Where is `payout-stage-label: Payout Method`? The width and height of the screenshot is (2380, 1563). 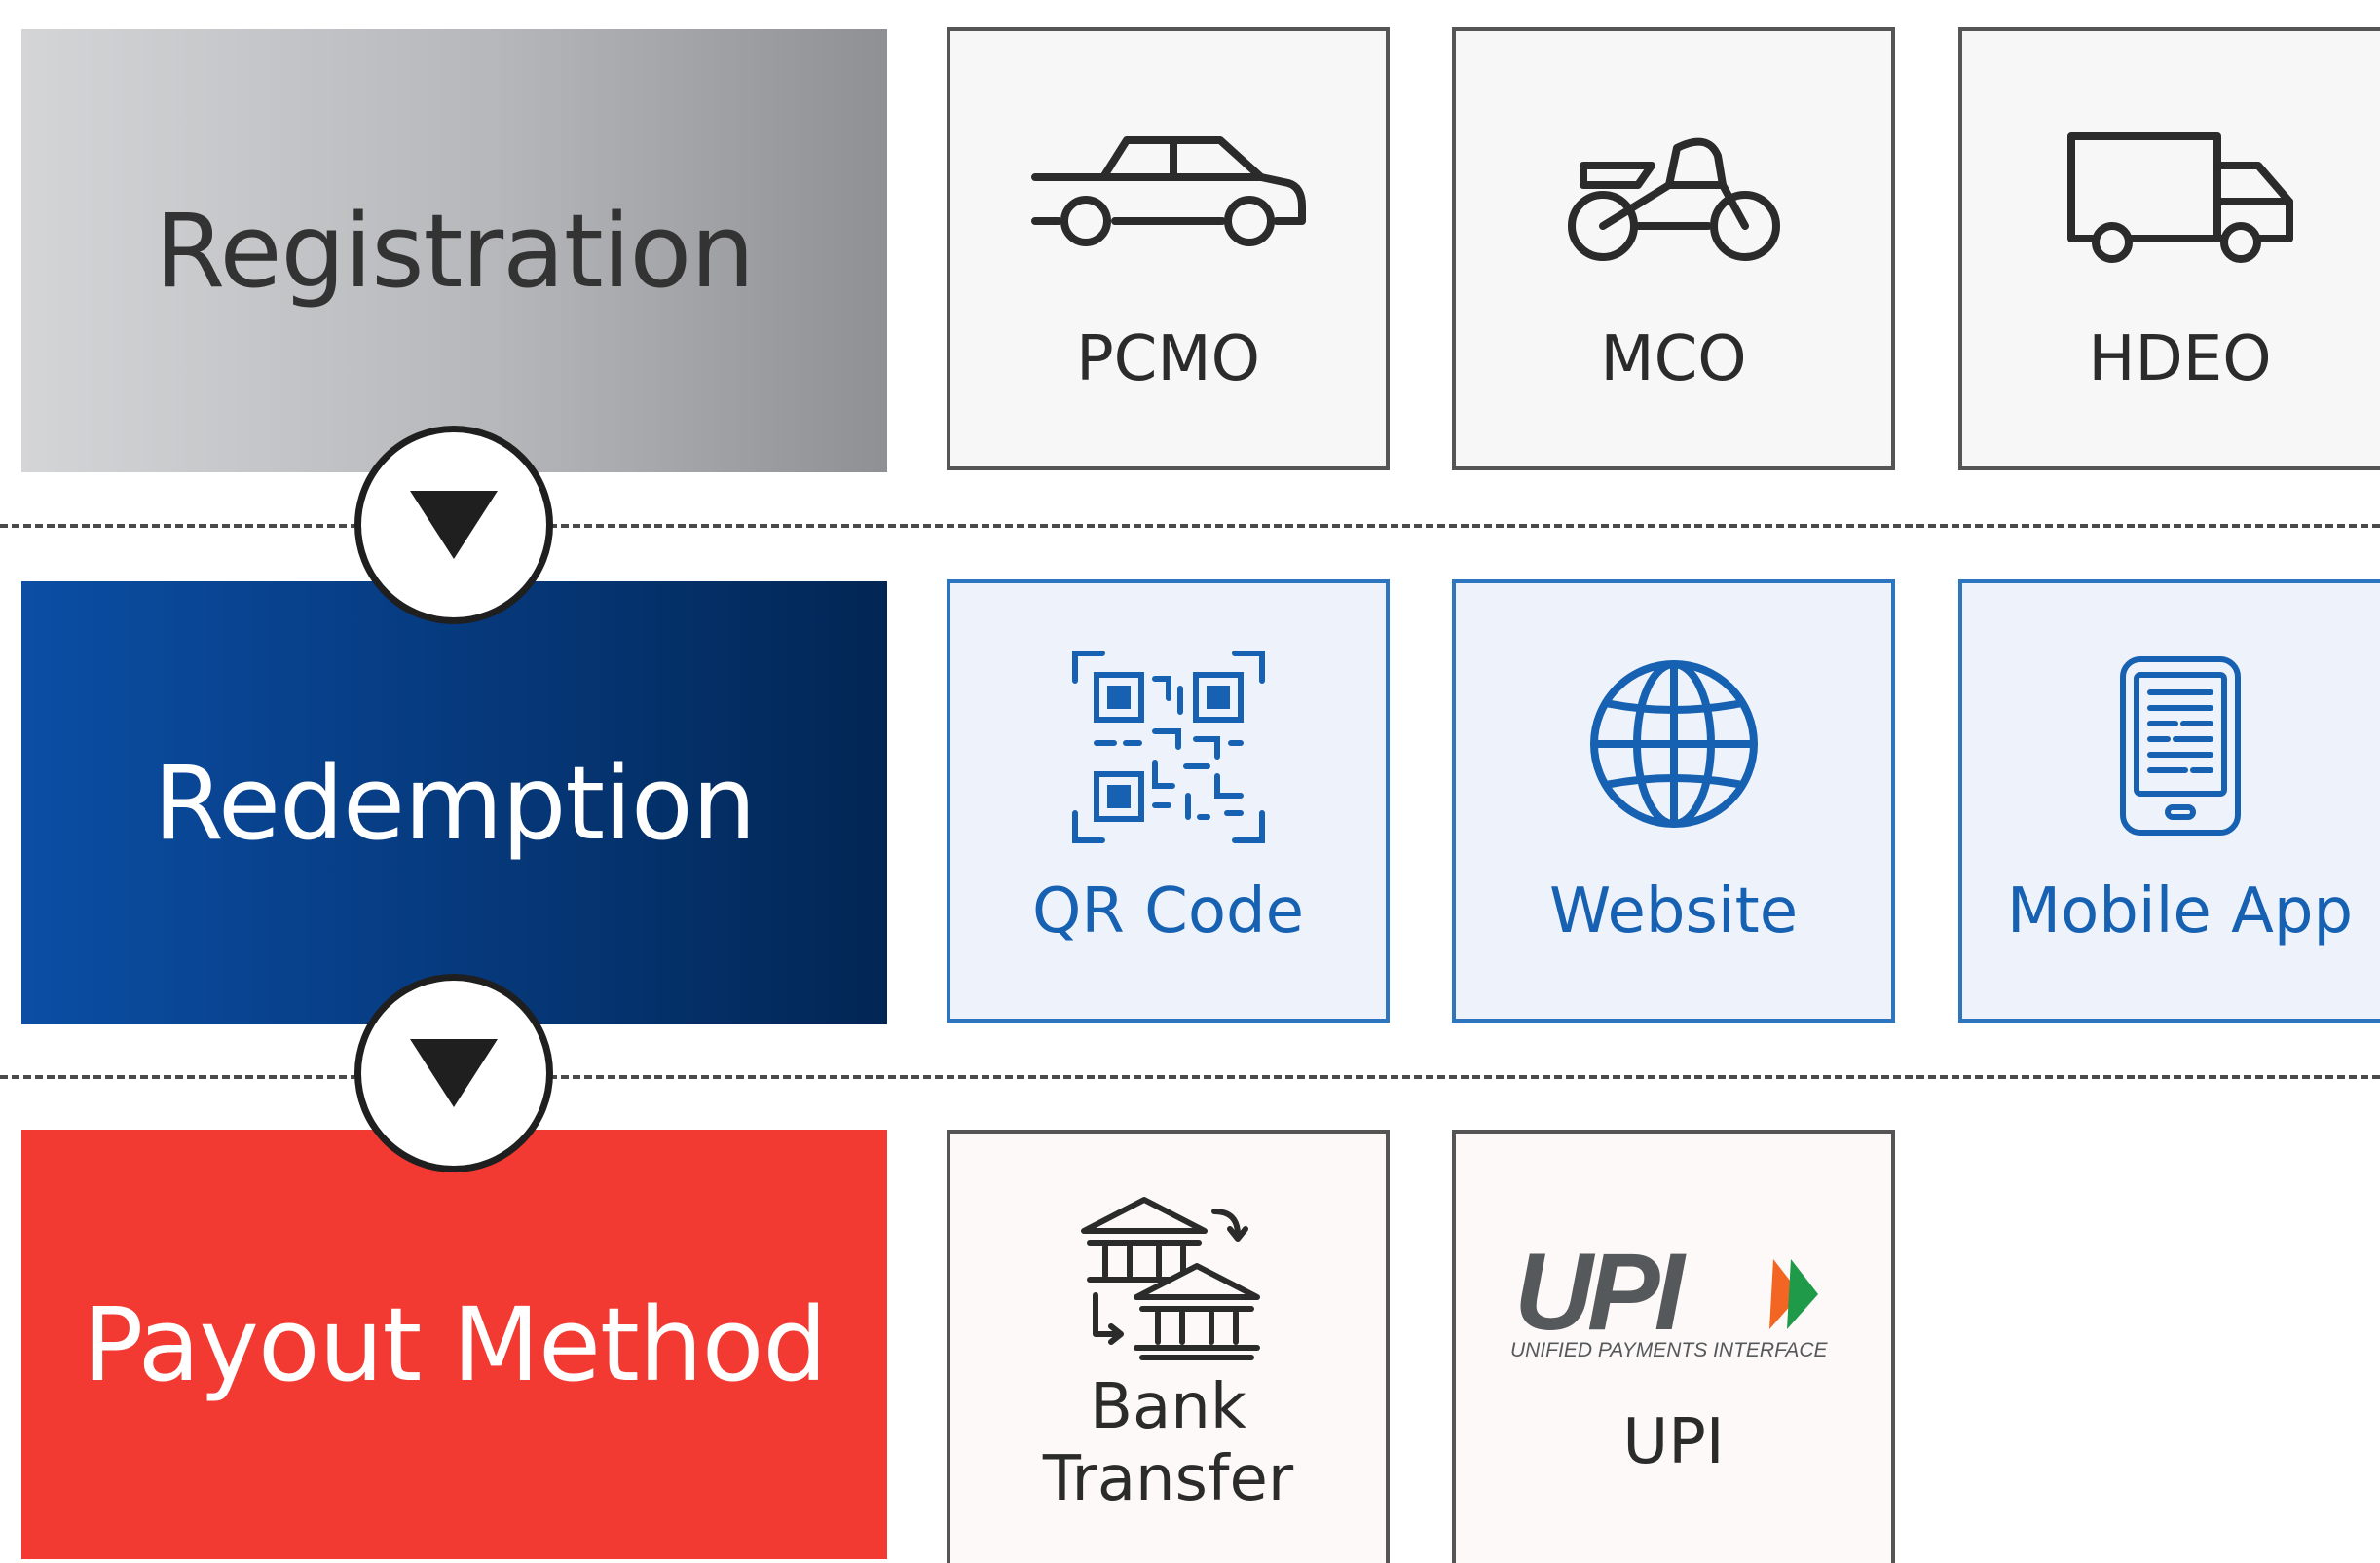 payout-stage-label: Payout Method is located at coordinates (455, 1344).